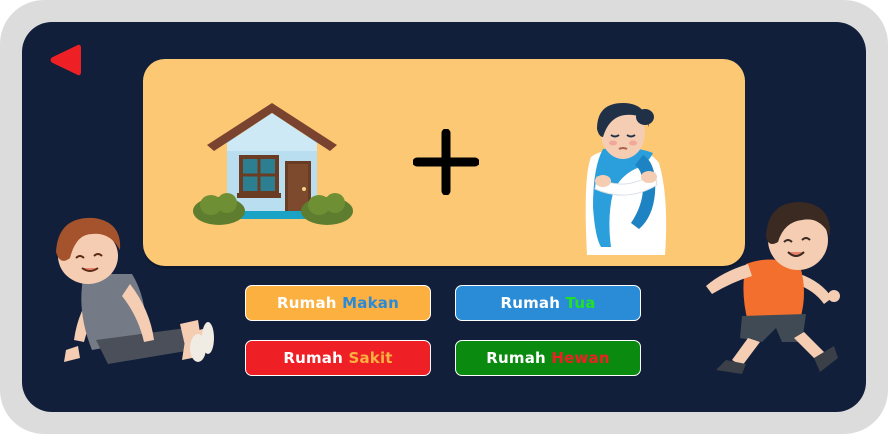  What do you see at coordinates (338, 303) in the screenshot?
I see `answer-button-rumah-makan: Rumah Makan` at bounding box center [338, 303].